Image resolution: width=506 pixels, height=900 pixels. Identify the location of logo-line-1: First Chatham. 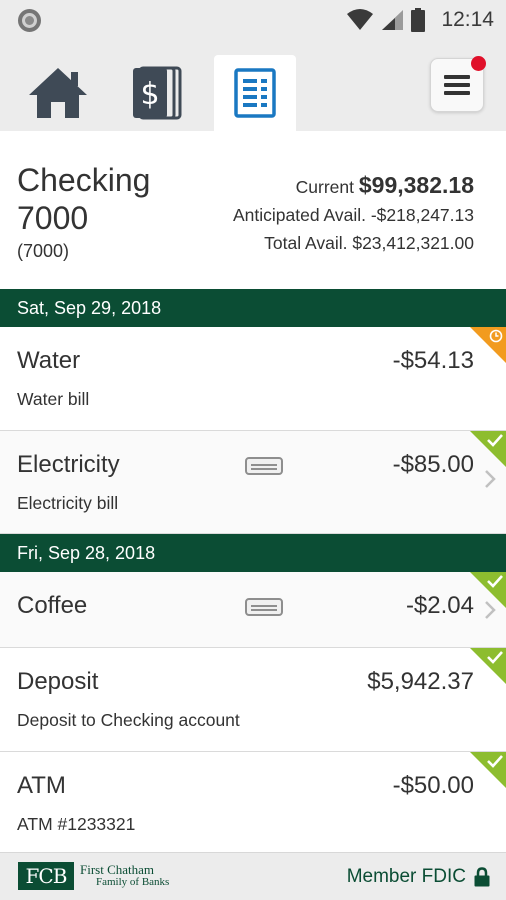
(117, 869).